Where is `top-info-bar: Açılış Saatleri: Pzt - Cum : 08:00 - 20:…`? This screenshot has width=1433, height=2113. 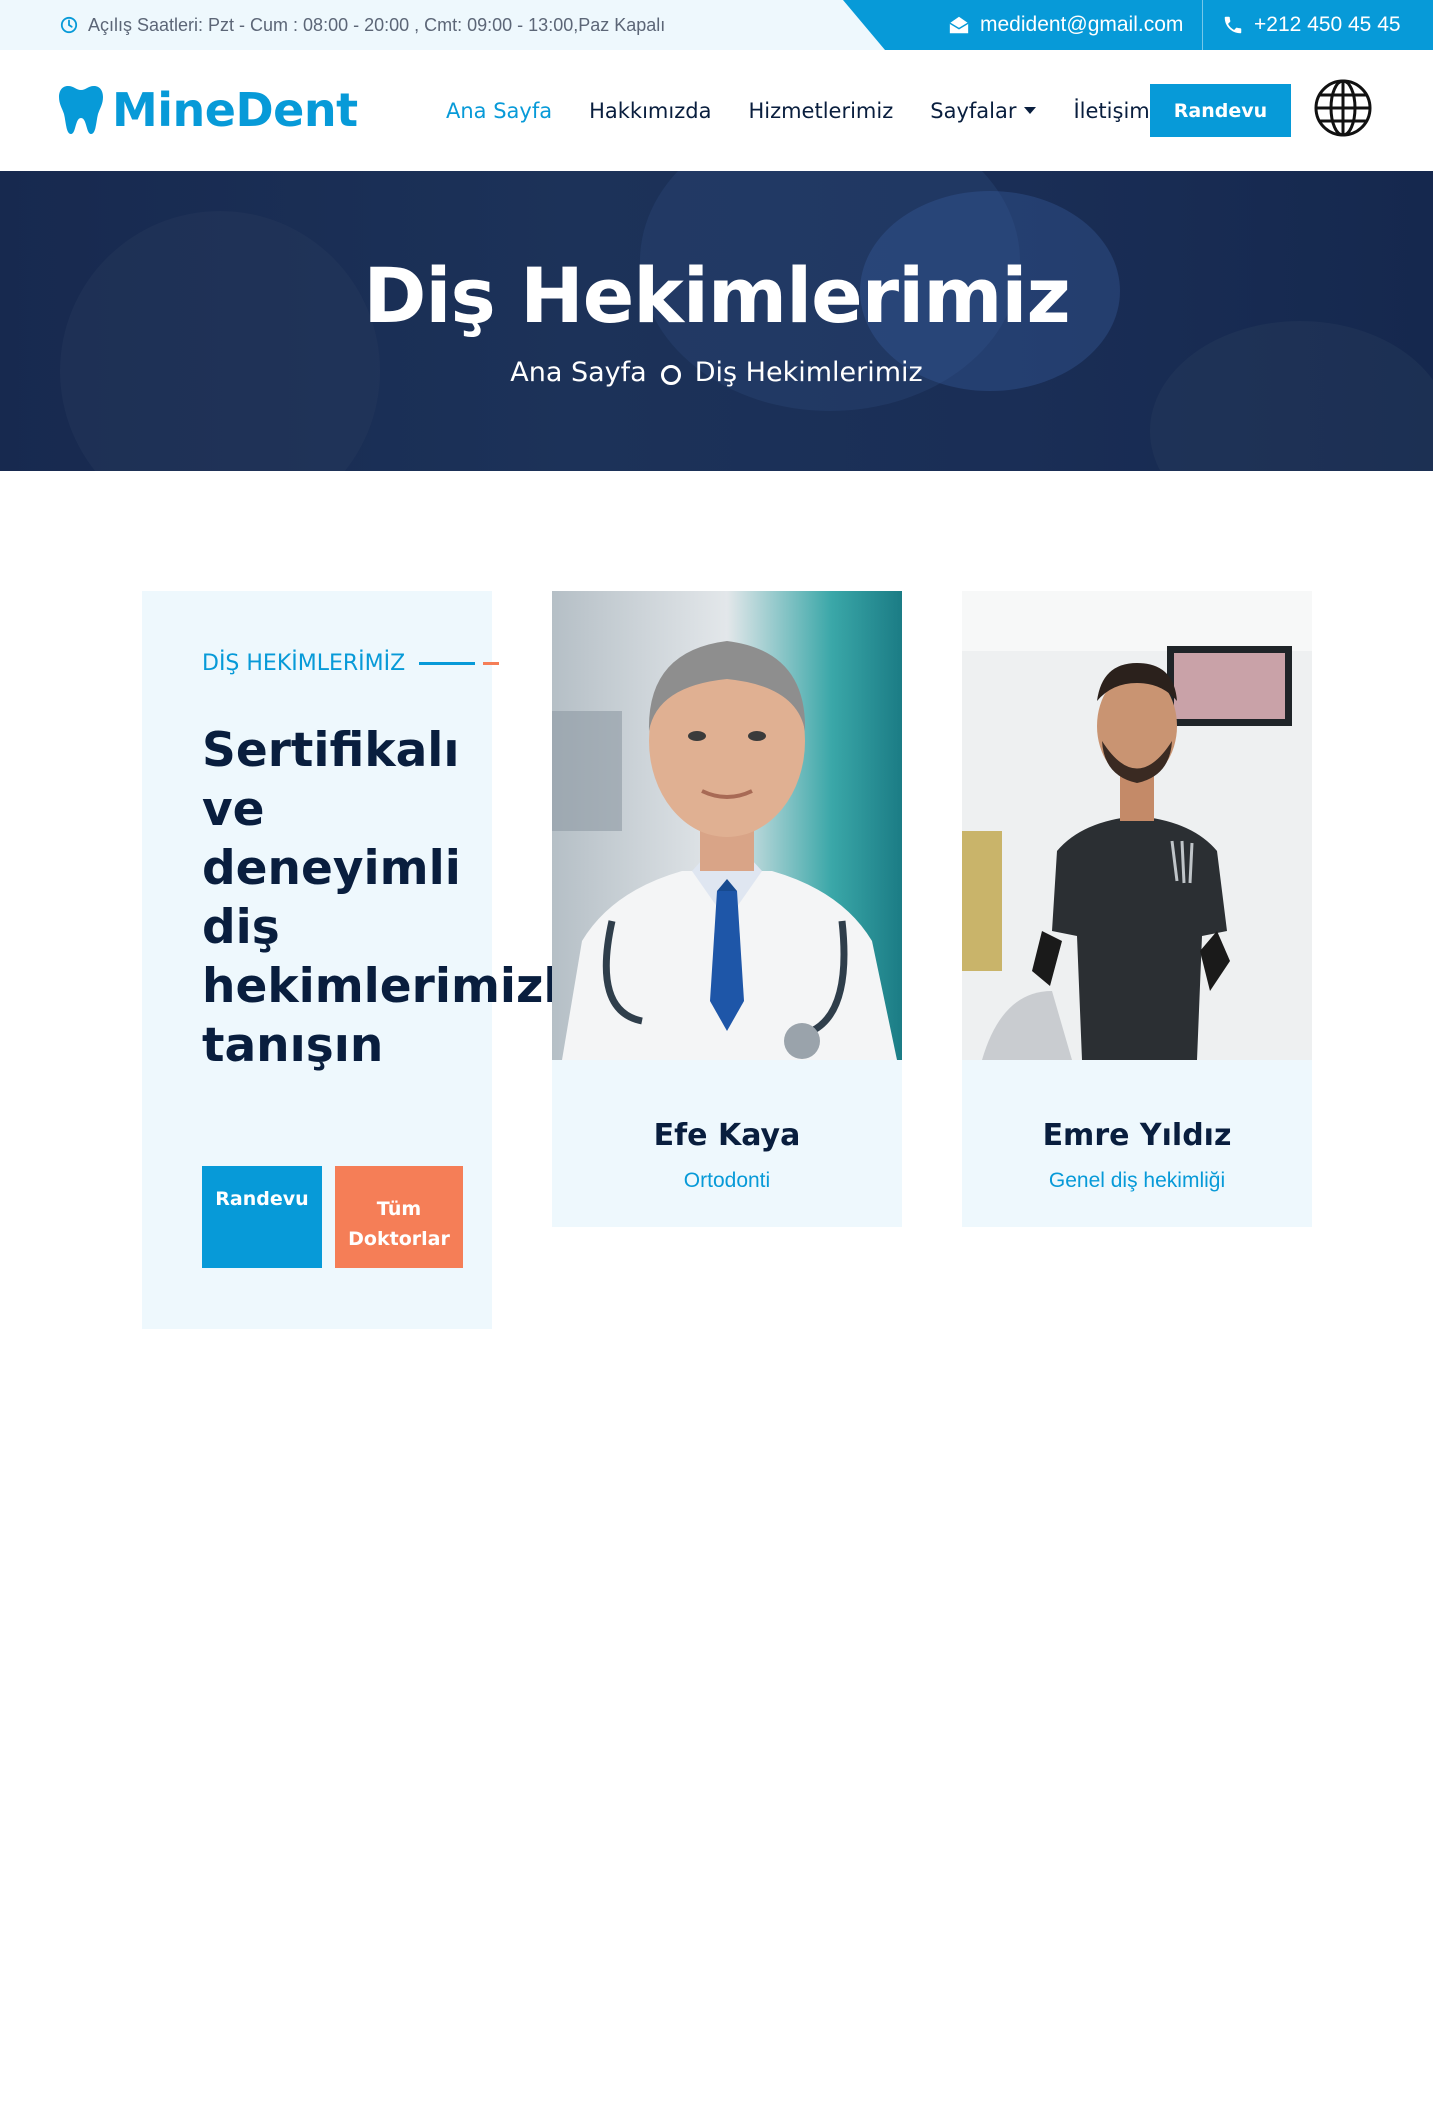
top-info-bar: Açılış Saatleri: Pzt - Cum : 08:00 - 20:… is located at coordinates (716, 25).